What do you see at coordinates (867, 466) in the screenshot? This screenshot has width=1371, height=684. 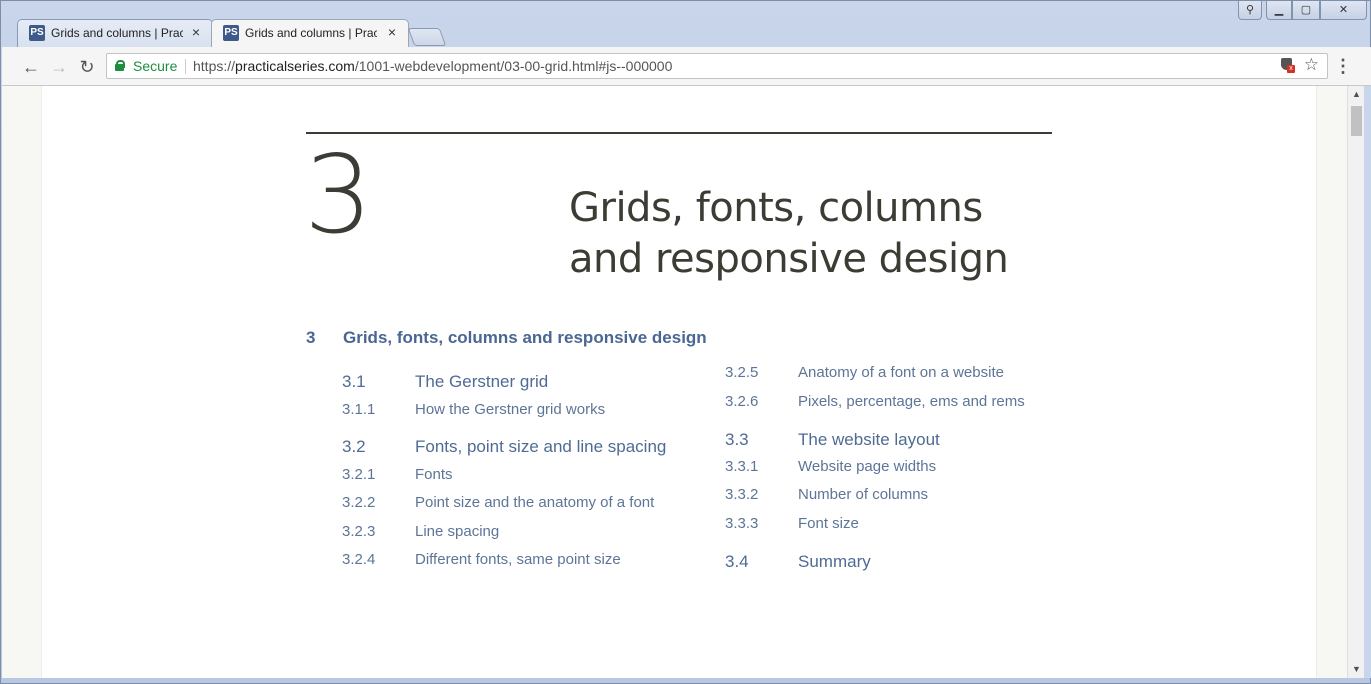 I see `toc-label: Website page widths` at bounding box center [867, 466].